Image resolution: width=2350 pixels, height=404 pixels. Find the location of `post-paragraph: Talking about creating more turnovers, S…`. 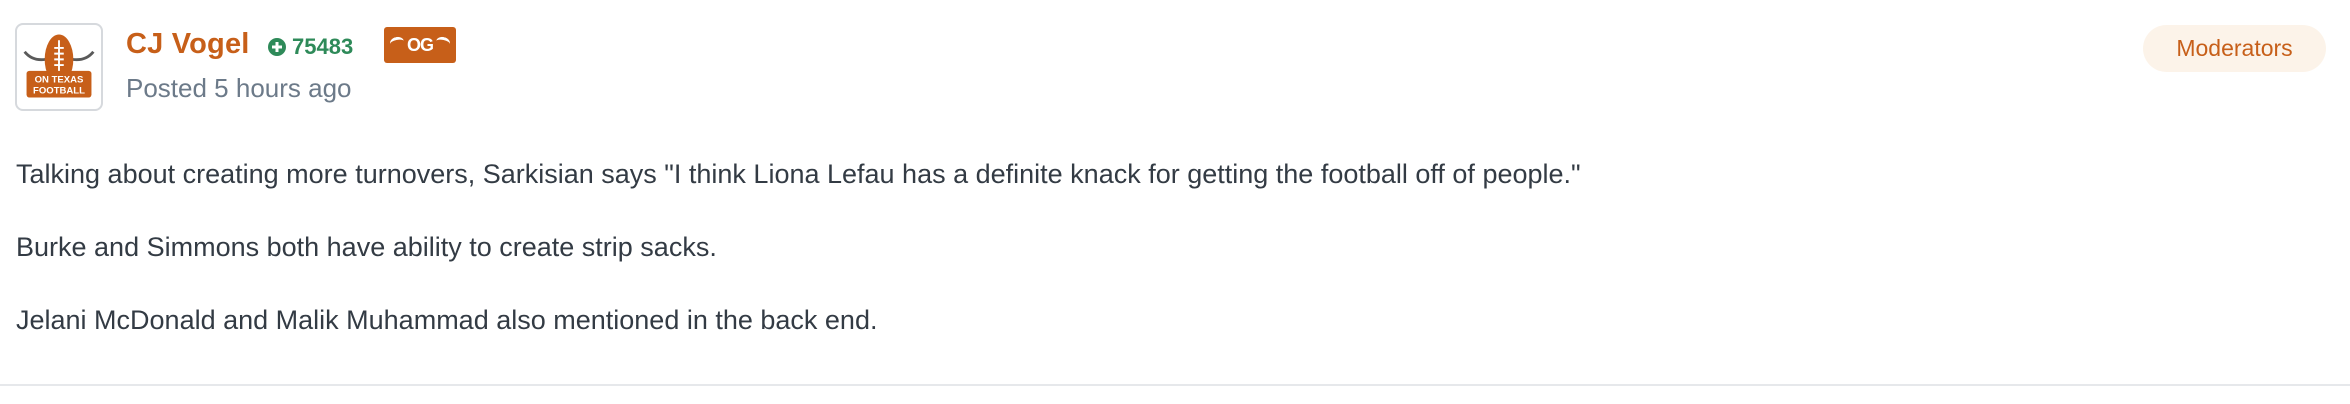

post-paragraph: Talking about creating more turnovers, S… is located at coordinates (798, 174).